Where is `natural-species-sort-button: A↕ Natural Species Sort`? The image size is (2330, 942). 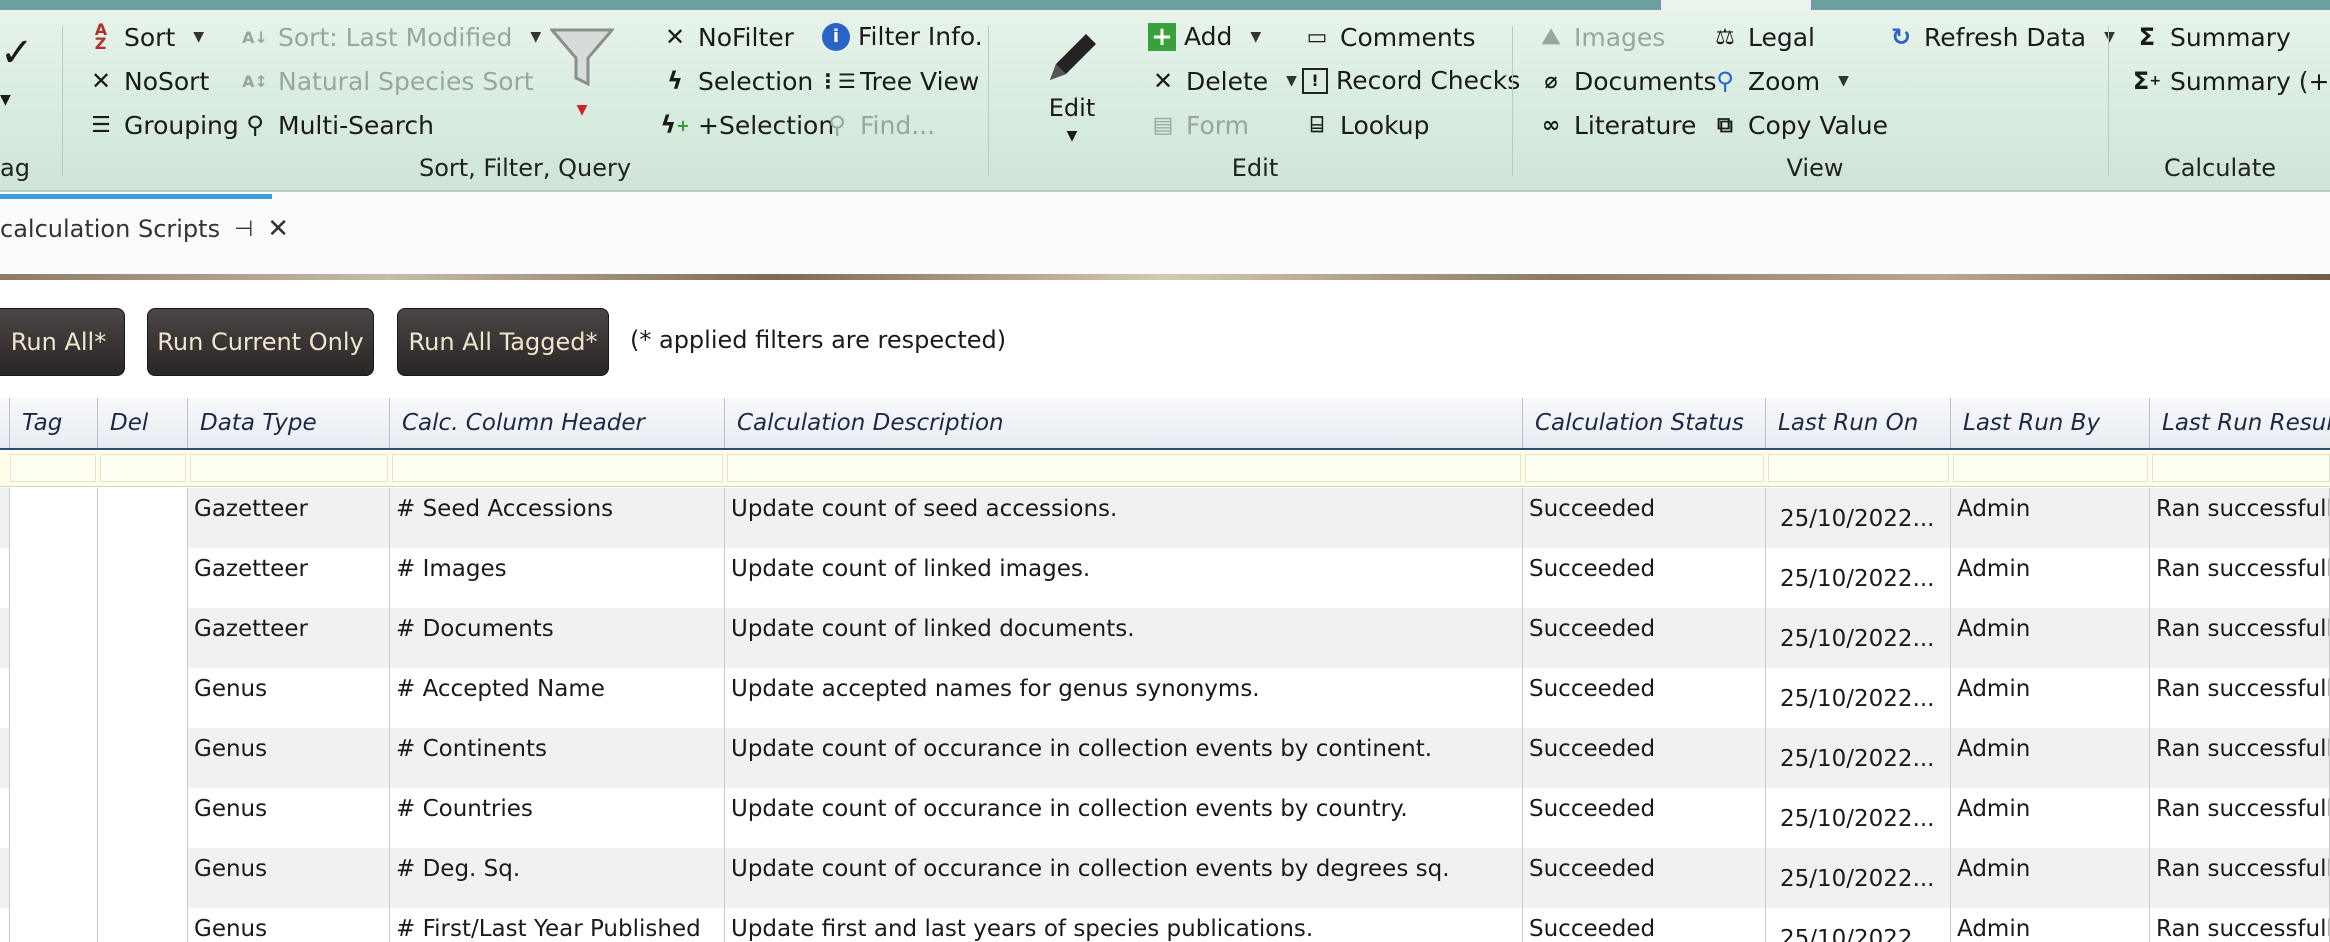
natural-species-sort-button: A↕ Natural Species Sort is located at coordinates (386, 81).